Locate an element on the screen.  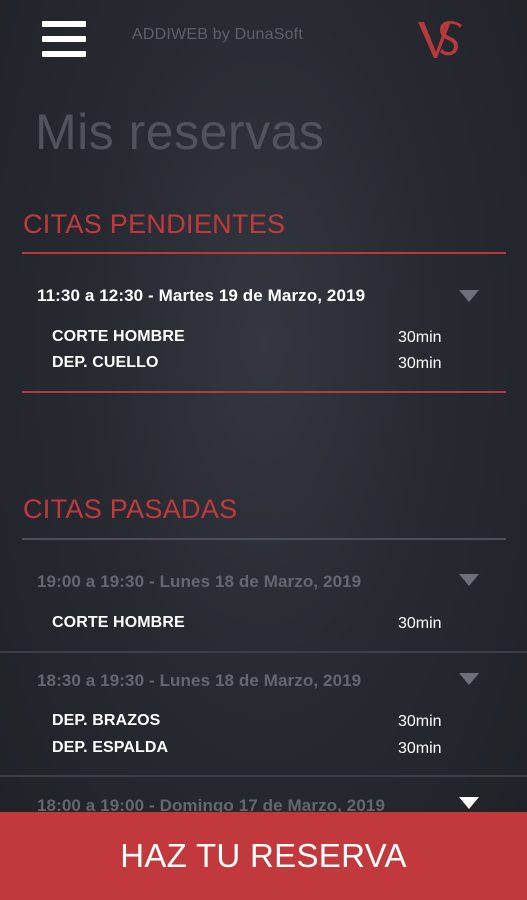
hamburger-menu-icon is located at coordinates (64, 39).